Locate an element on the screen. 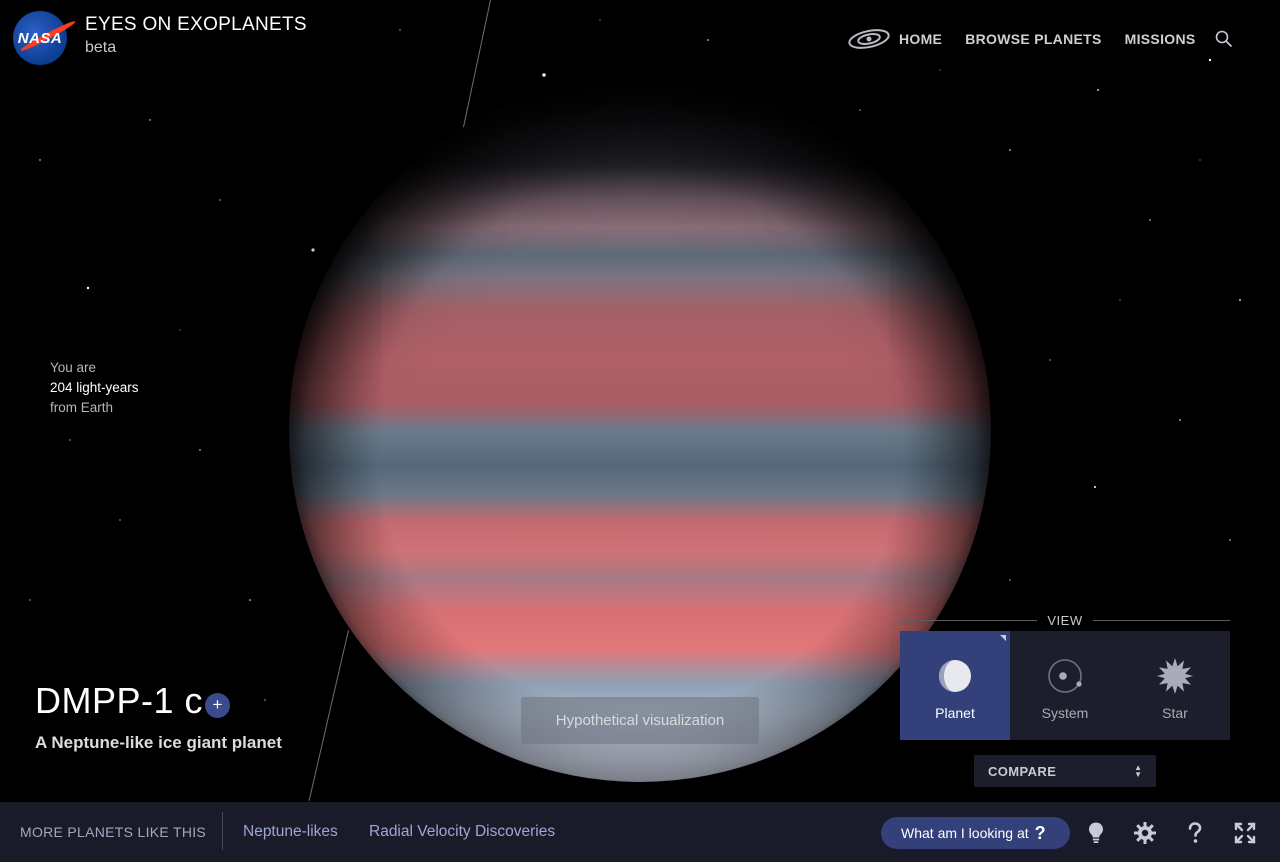 Image resolution: width=1280 pixels, height=862 pixels. what-am-i-looking-at-button: What am I looking at ? is located at coordinates (975, 833).